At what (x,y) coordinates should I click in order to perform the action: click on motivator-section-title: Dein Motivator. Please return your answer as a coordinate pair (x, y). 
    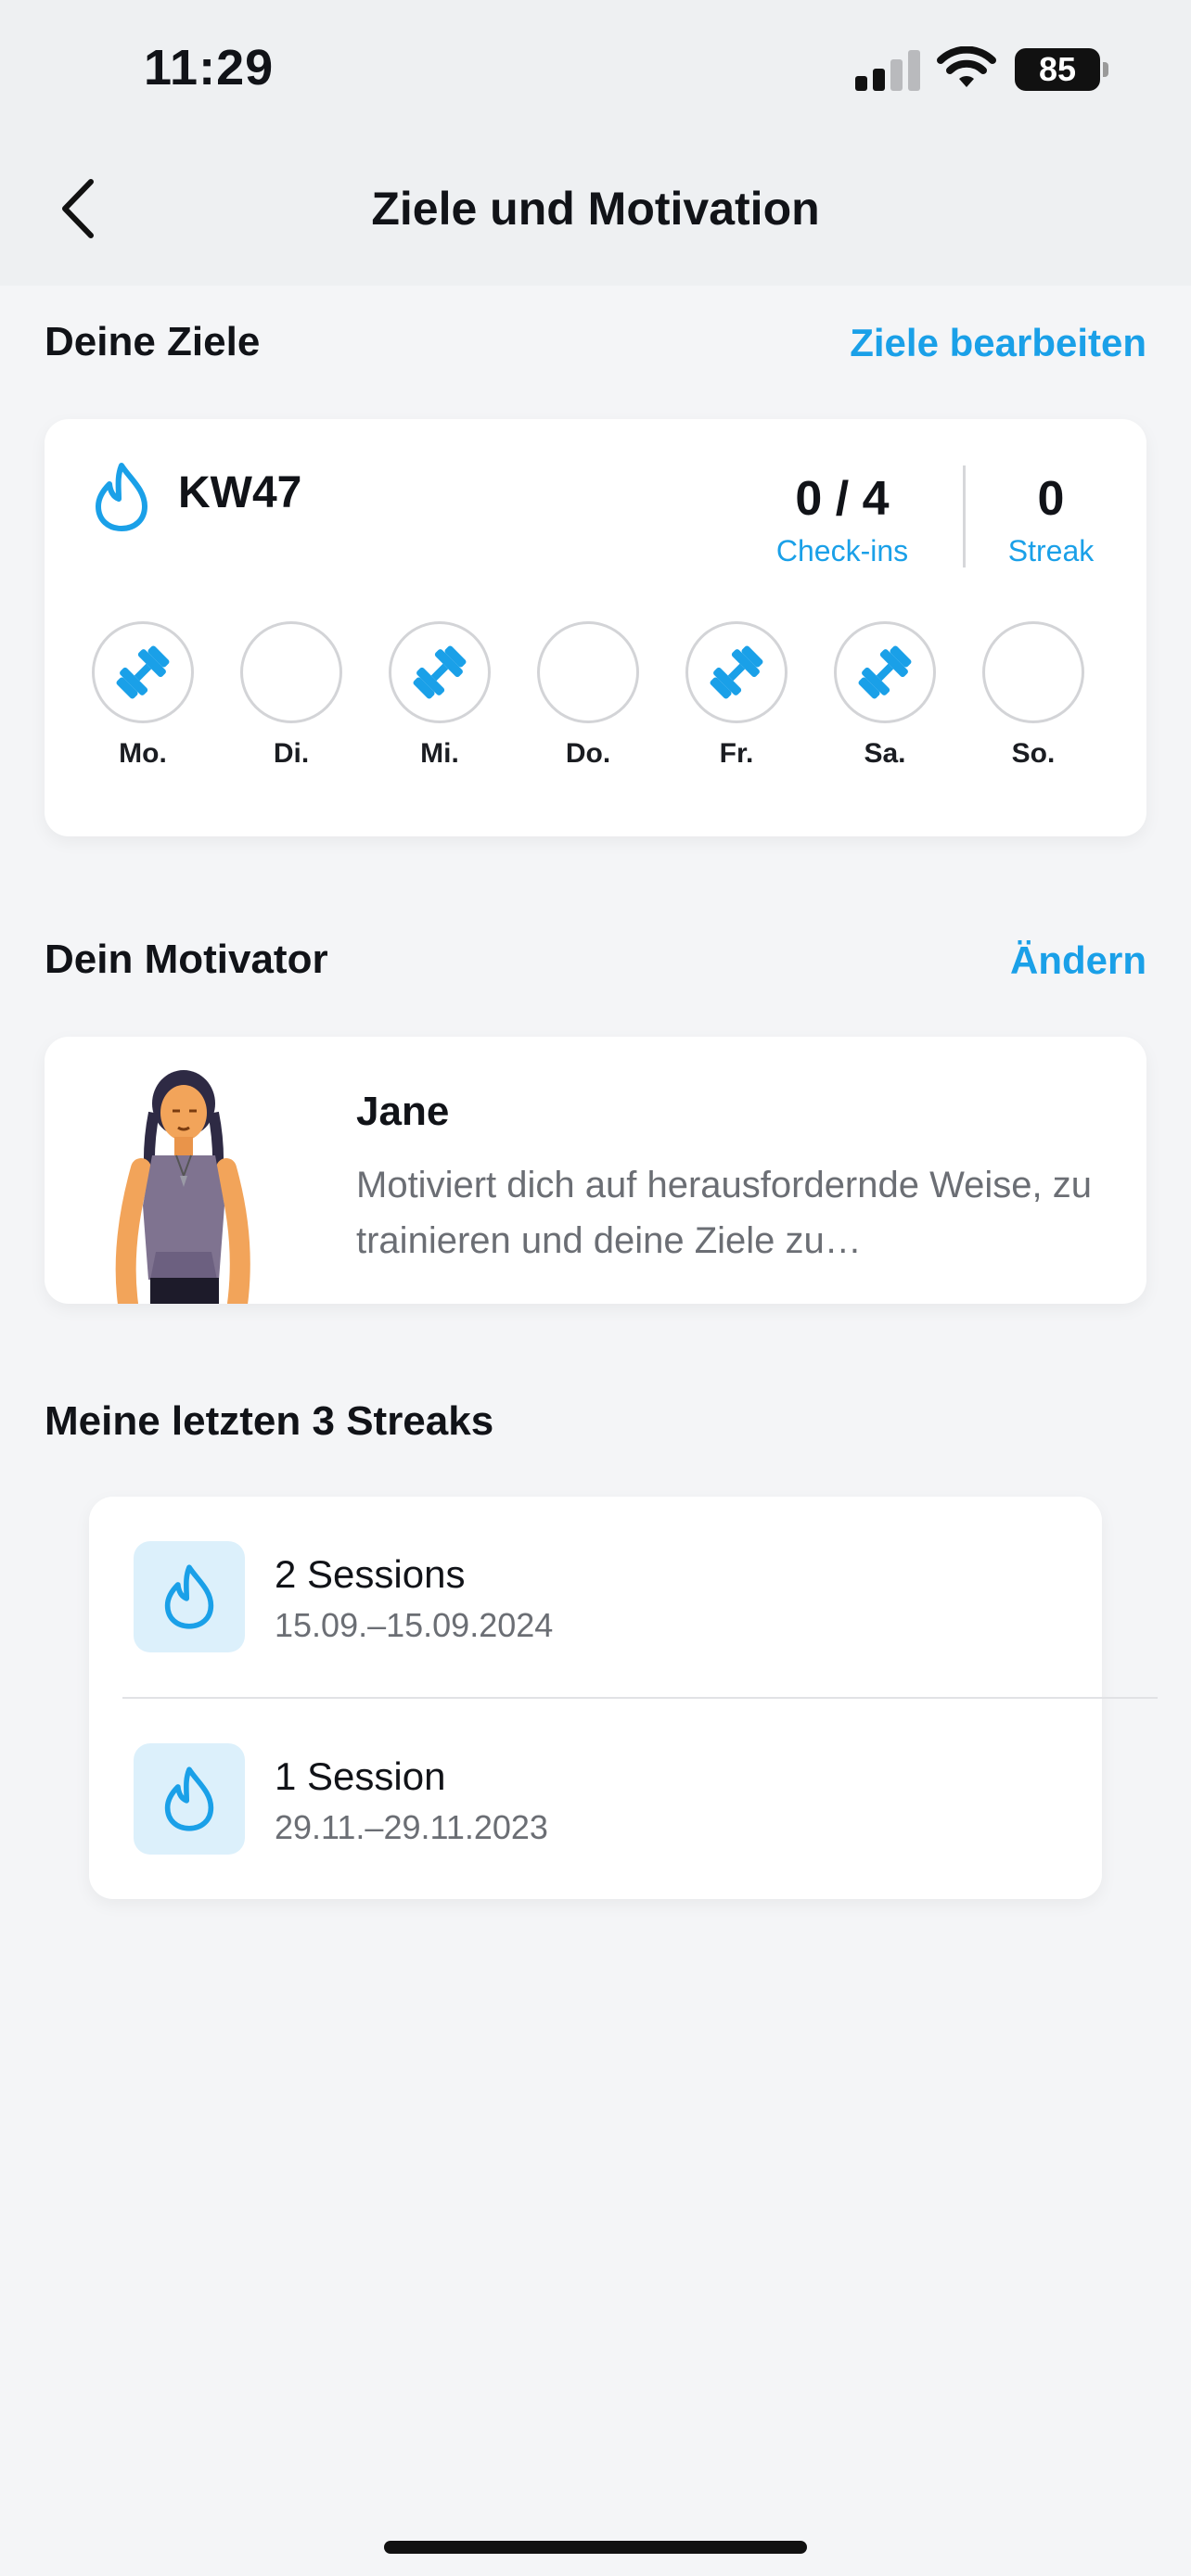
    Looking at the image, I should click on (186, 959).